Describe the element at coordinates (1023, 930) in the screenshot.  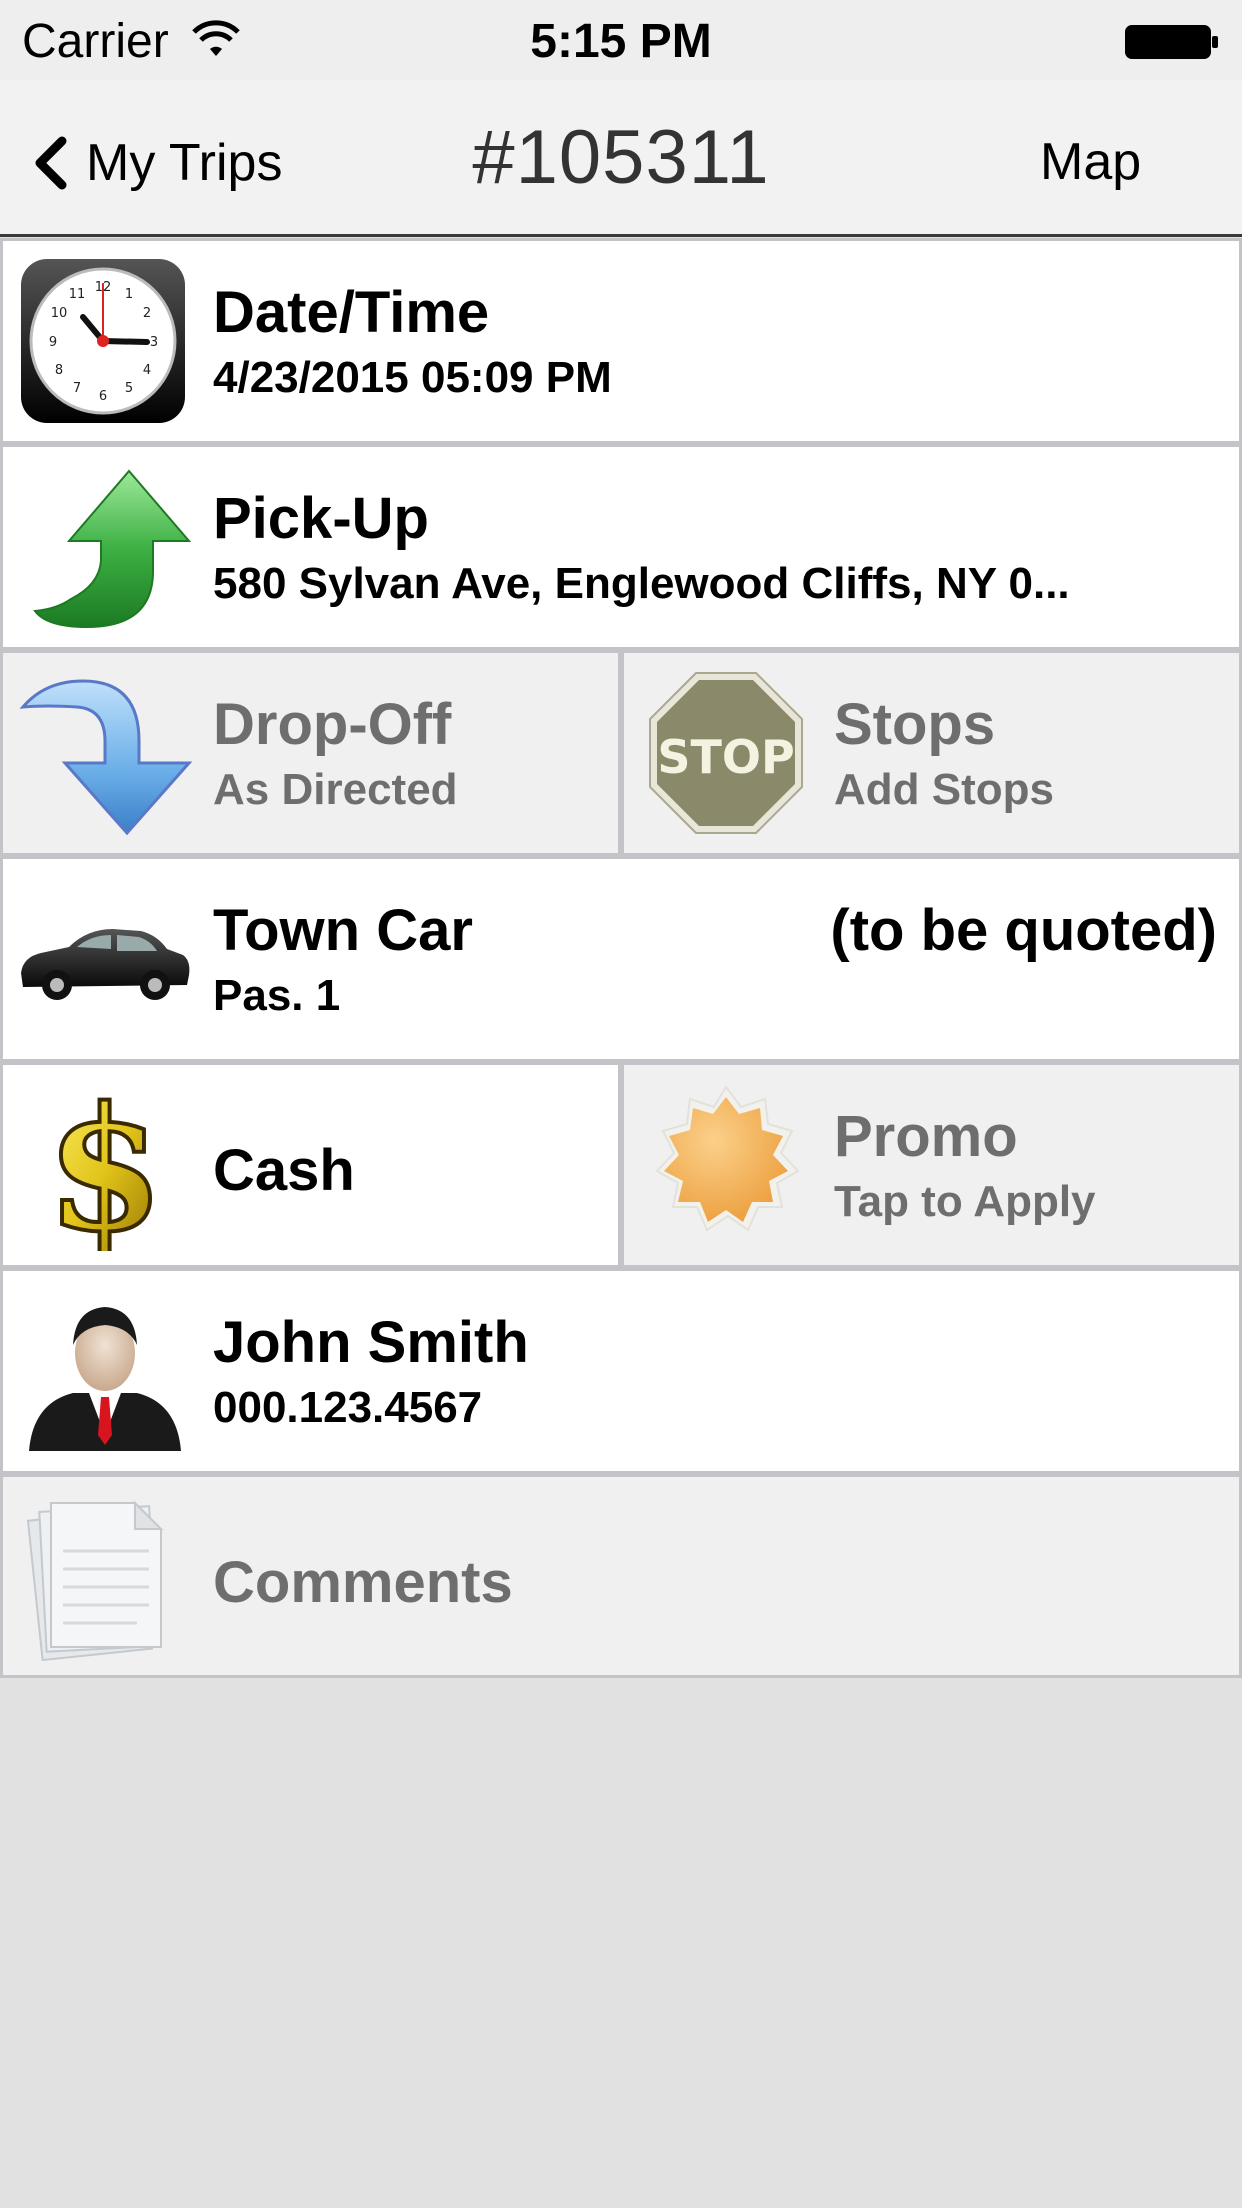
I see `vehicle-price: (to be quoted)` at that location.